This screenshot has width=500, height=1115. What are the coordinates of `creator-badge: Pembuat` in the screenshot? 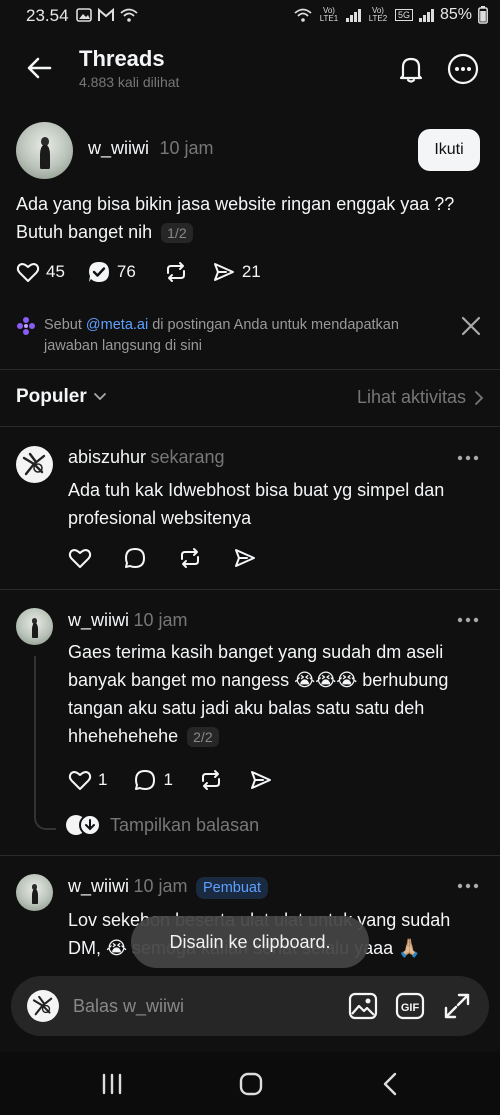 It's located at (231, 888).